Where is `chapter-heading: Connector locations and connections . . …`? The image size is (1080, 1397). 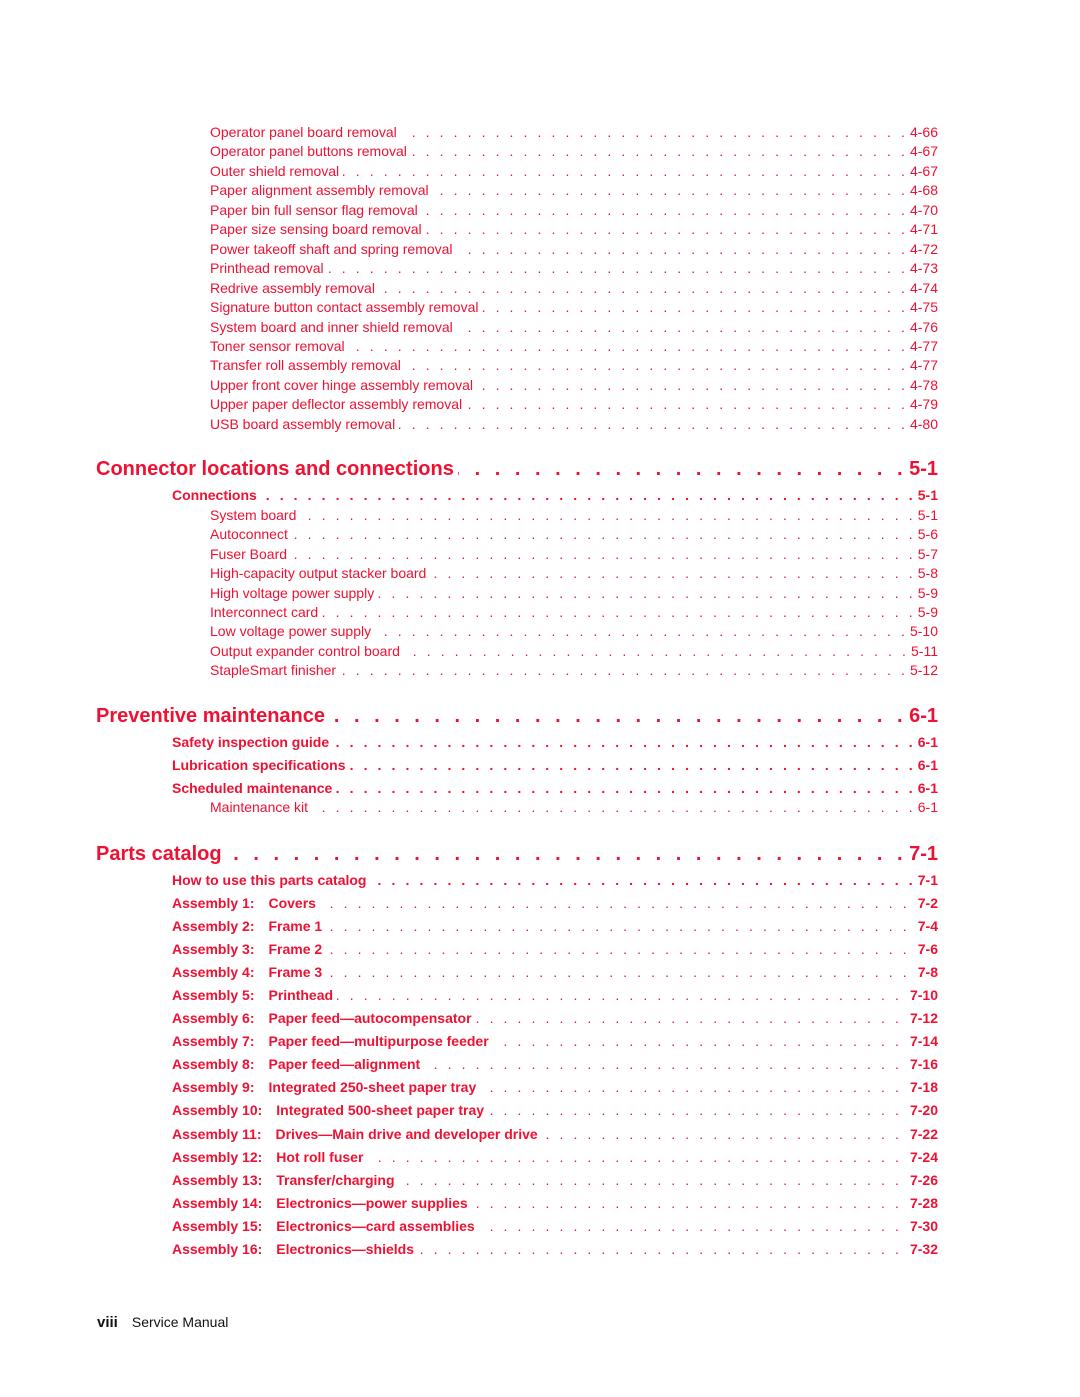 chapter-heading: Connector locations and connections . . … is located at coordinates (517, 469).